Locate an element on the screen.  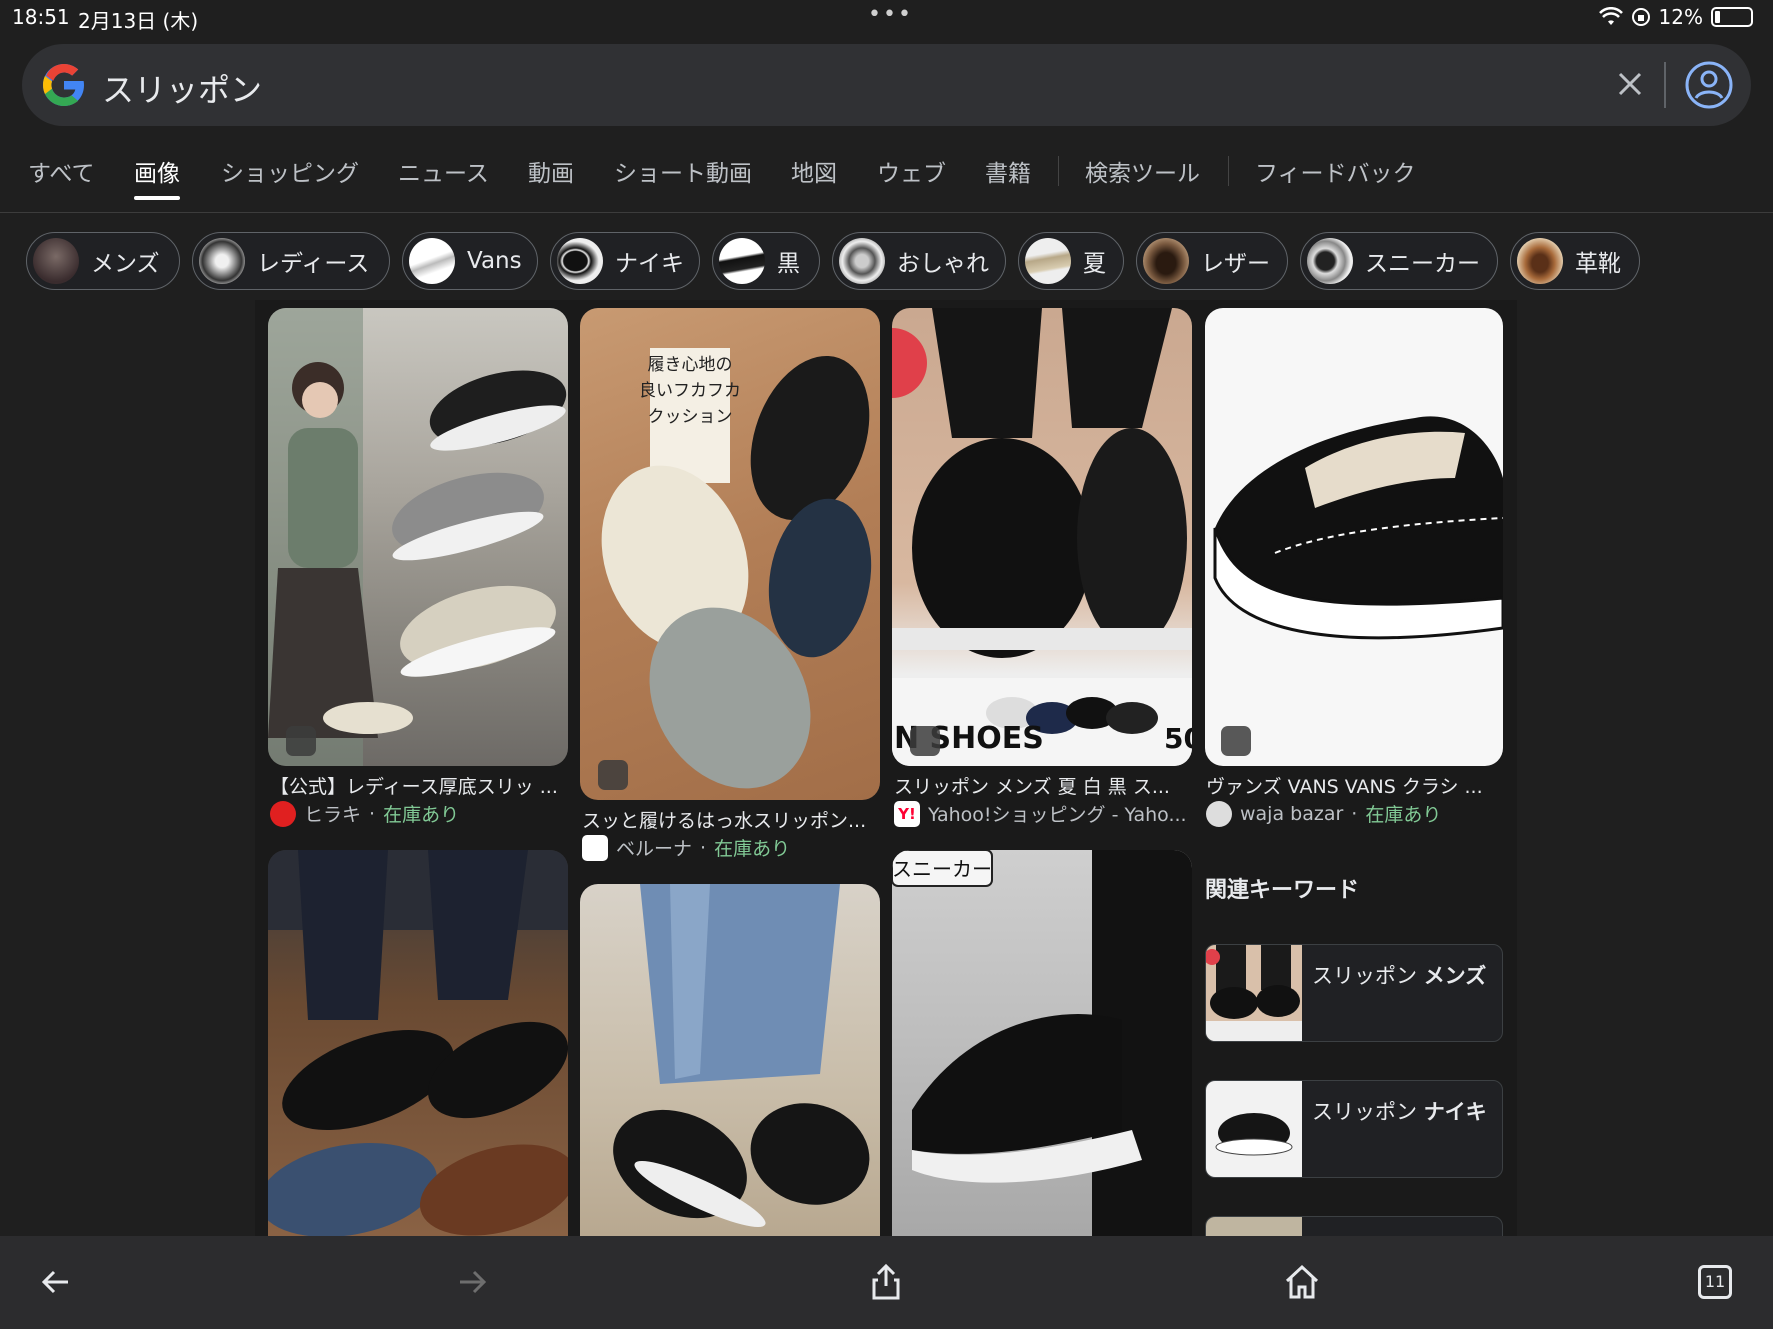
chip-sneaker: スニーカー is located at coordinates (1399, 261).